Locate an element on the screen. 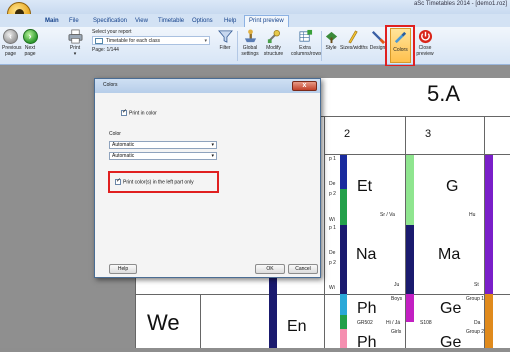 The height and width of the screenshot is (352, 510). tab-view: View is located at coordinates (141, 21).